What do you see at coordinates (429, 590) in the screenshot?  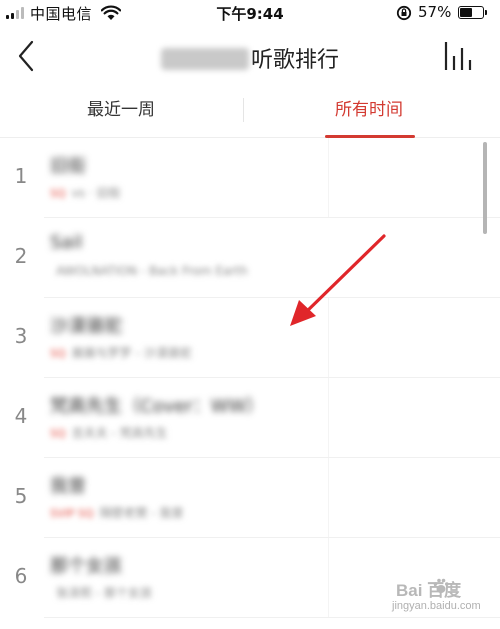 I see `watermark-brand: Bai 百度` at bounding box center [429, 590].